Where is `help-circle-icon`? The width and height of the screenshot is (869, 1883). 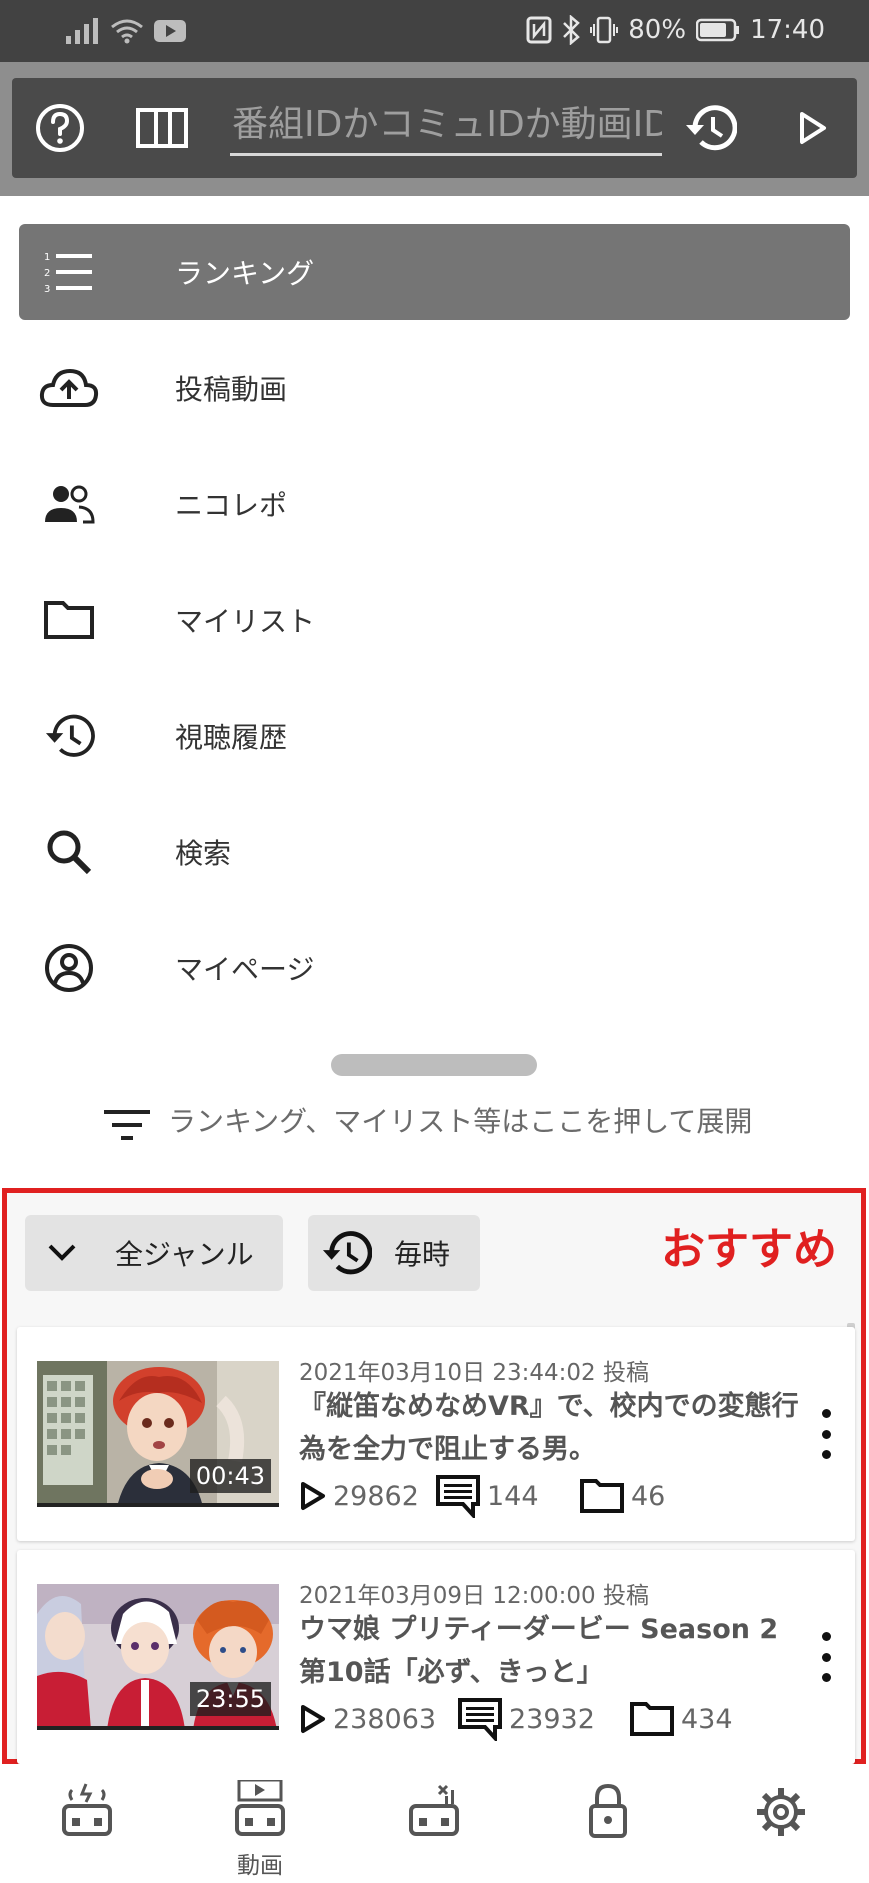 help-circle-icon is located at coordinates (60, 128).